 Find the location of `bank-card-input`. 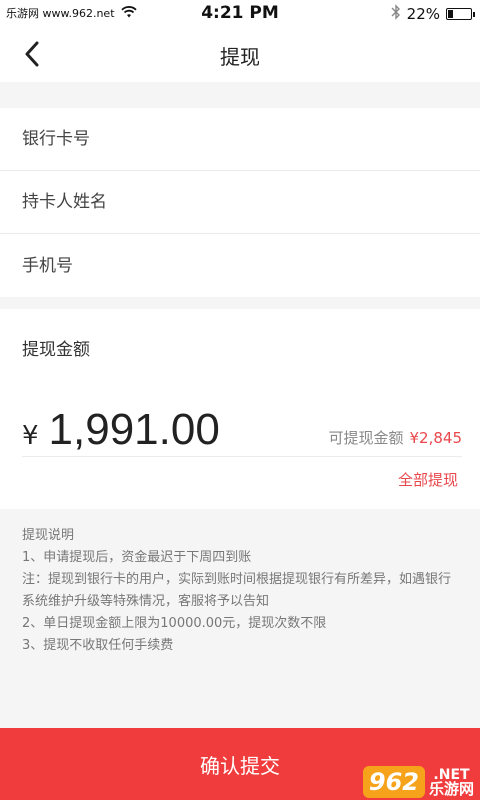

bank-card-input is located at coordinates (251, 139).